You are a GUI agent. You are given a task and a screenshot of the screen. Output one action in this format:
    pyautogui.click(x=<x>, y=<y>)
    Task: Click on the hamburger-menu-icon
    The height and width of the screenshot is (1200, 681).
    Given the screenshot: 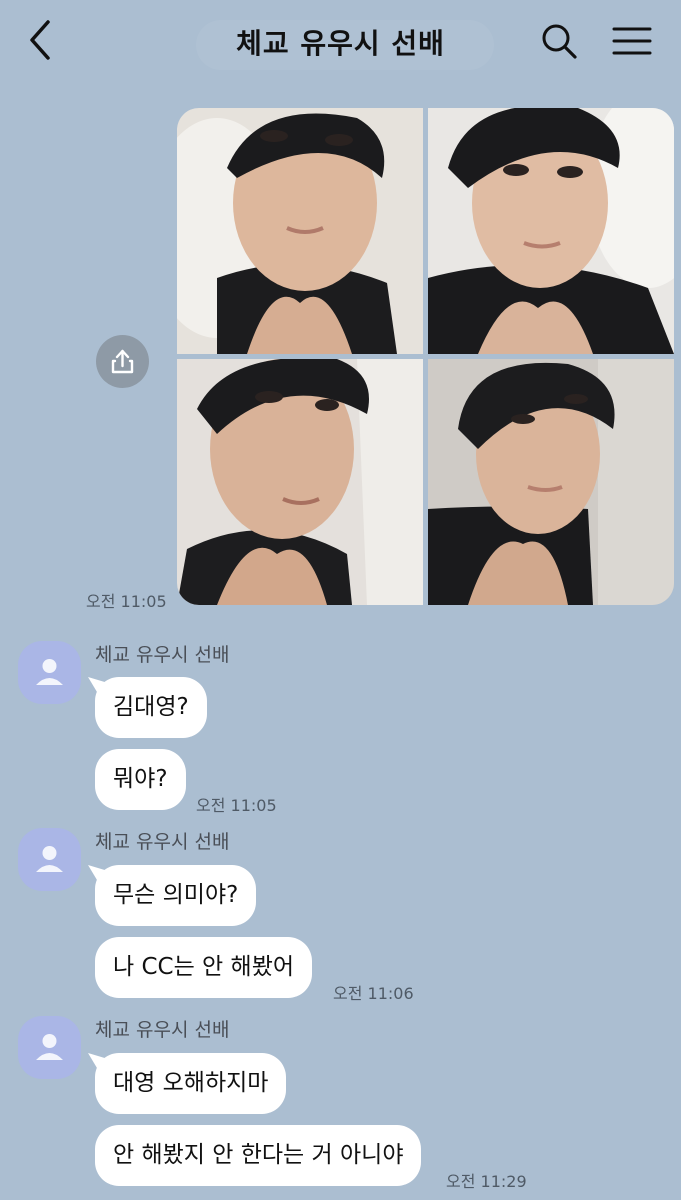 What is the action you would take?
    pyautogui.click(x=632, y=41)
    